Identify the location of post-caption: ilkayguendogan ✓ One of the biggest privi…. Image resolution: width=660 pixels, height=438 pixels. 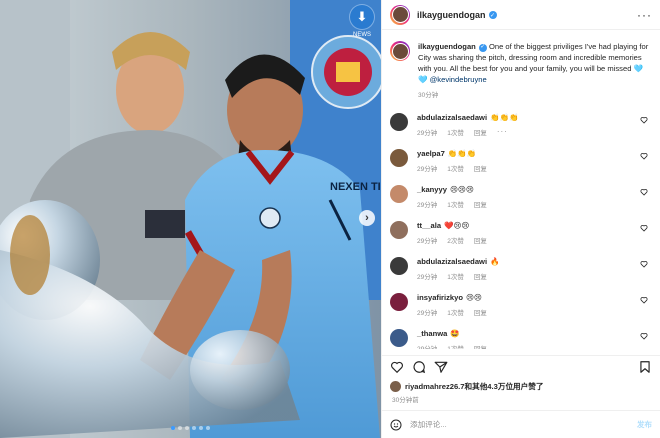
(521, 66).